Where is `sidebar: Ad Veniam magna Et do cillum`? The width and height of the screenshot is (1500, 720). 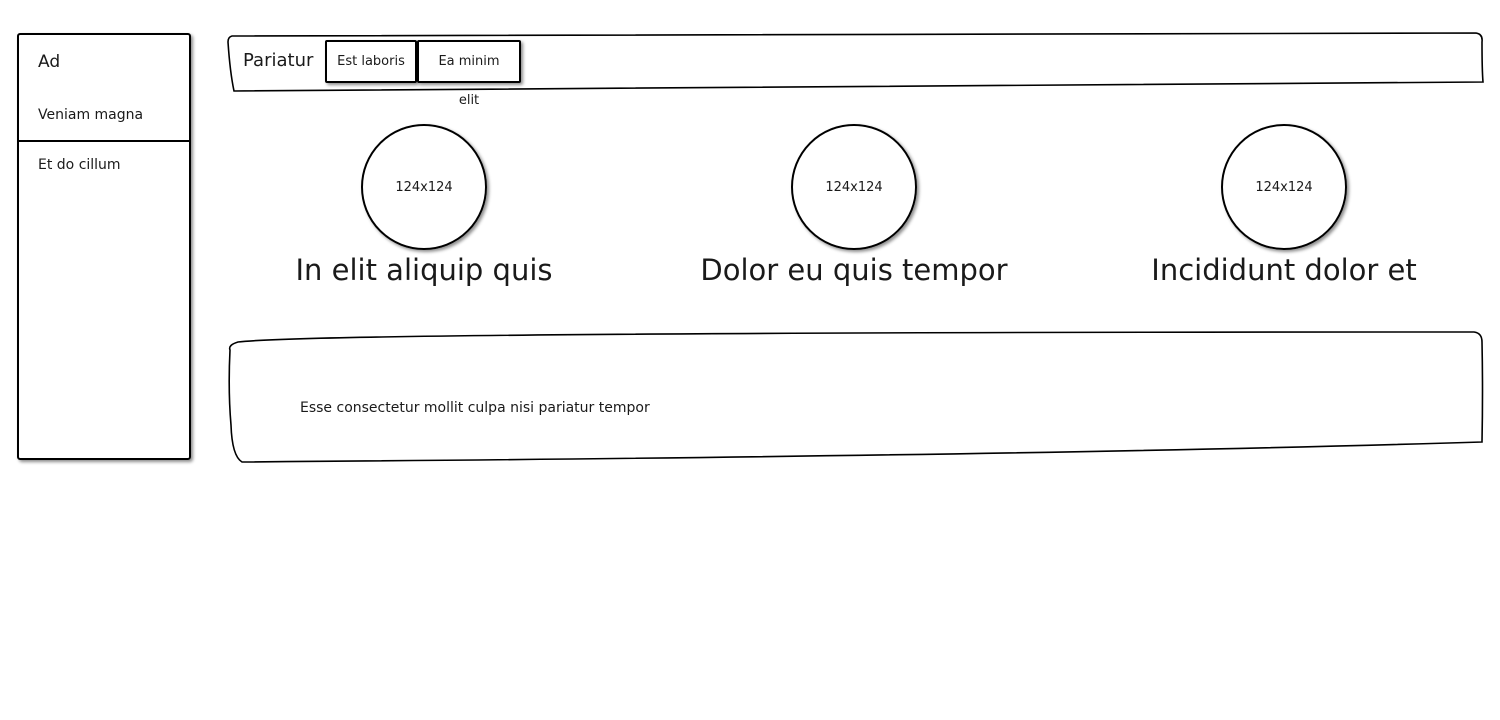
sidebar: Ad Veniam magna Et do cillum is located at coordinates (104, 246).